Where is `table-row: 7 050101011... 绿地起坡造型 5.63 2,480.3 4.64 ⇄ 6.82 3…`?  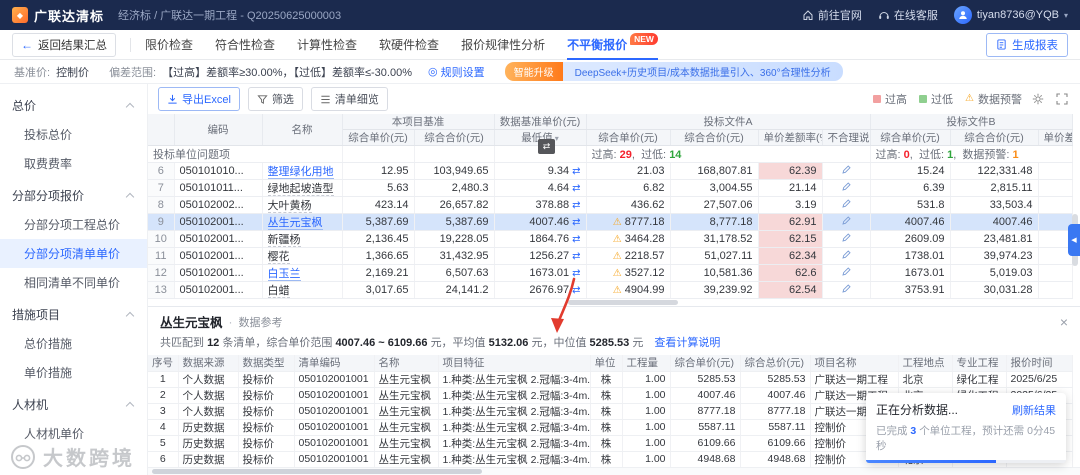
table-row: 7 050101011... 绿地起坡造型 5.63 2,480.3 4.64 ⇄ 6.82 3… is located at coordinates (610, 188).